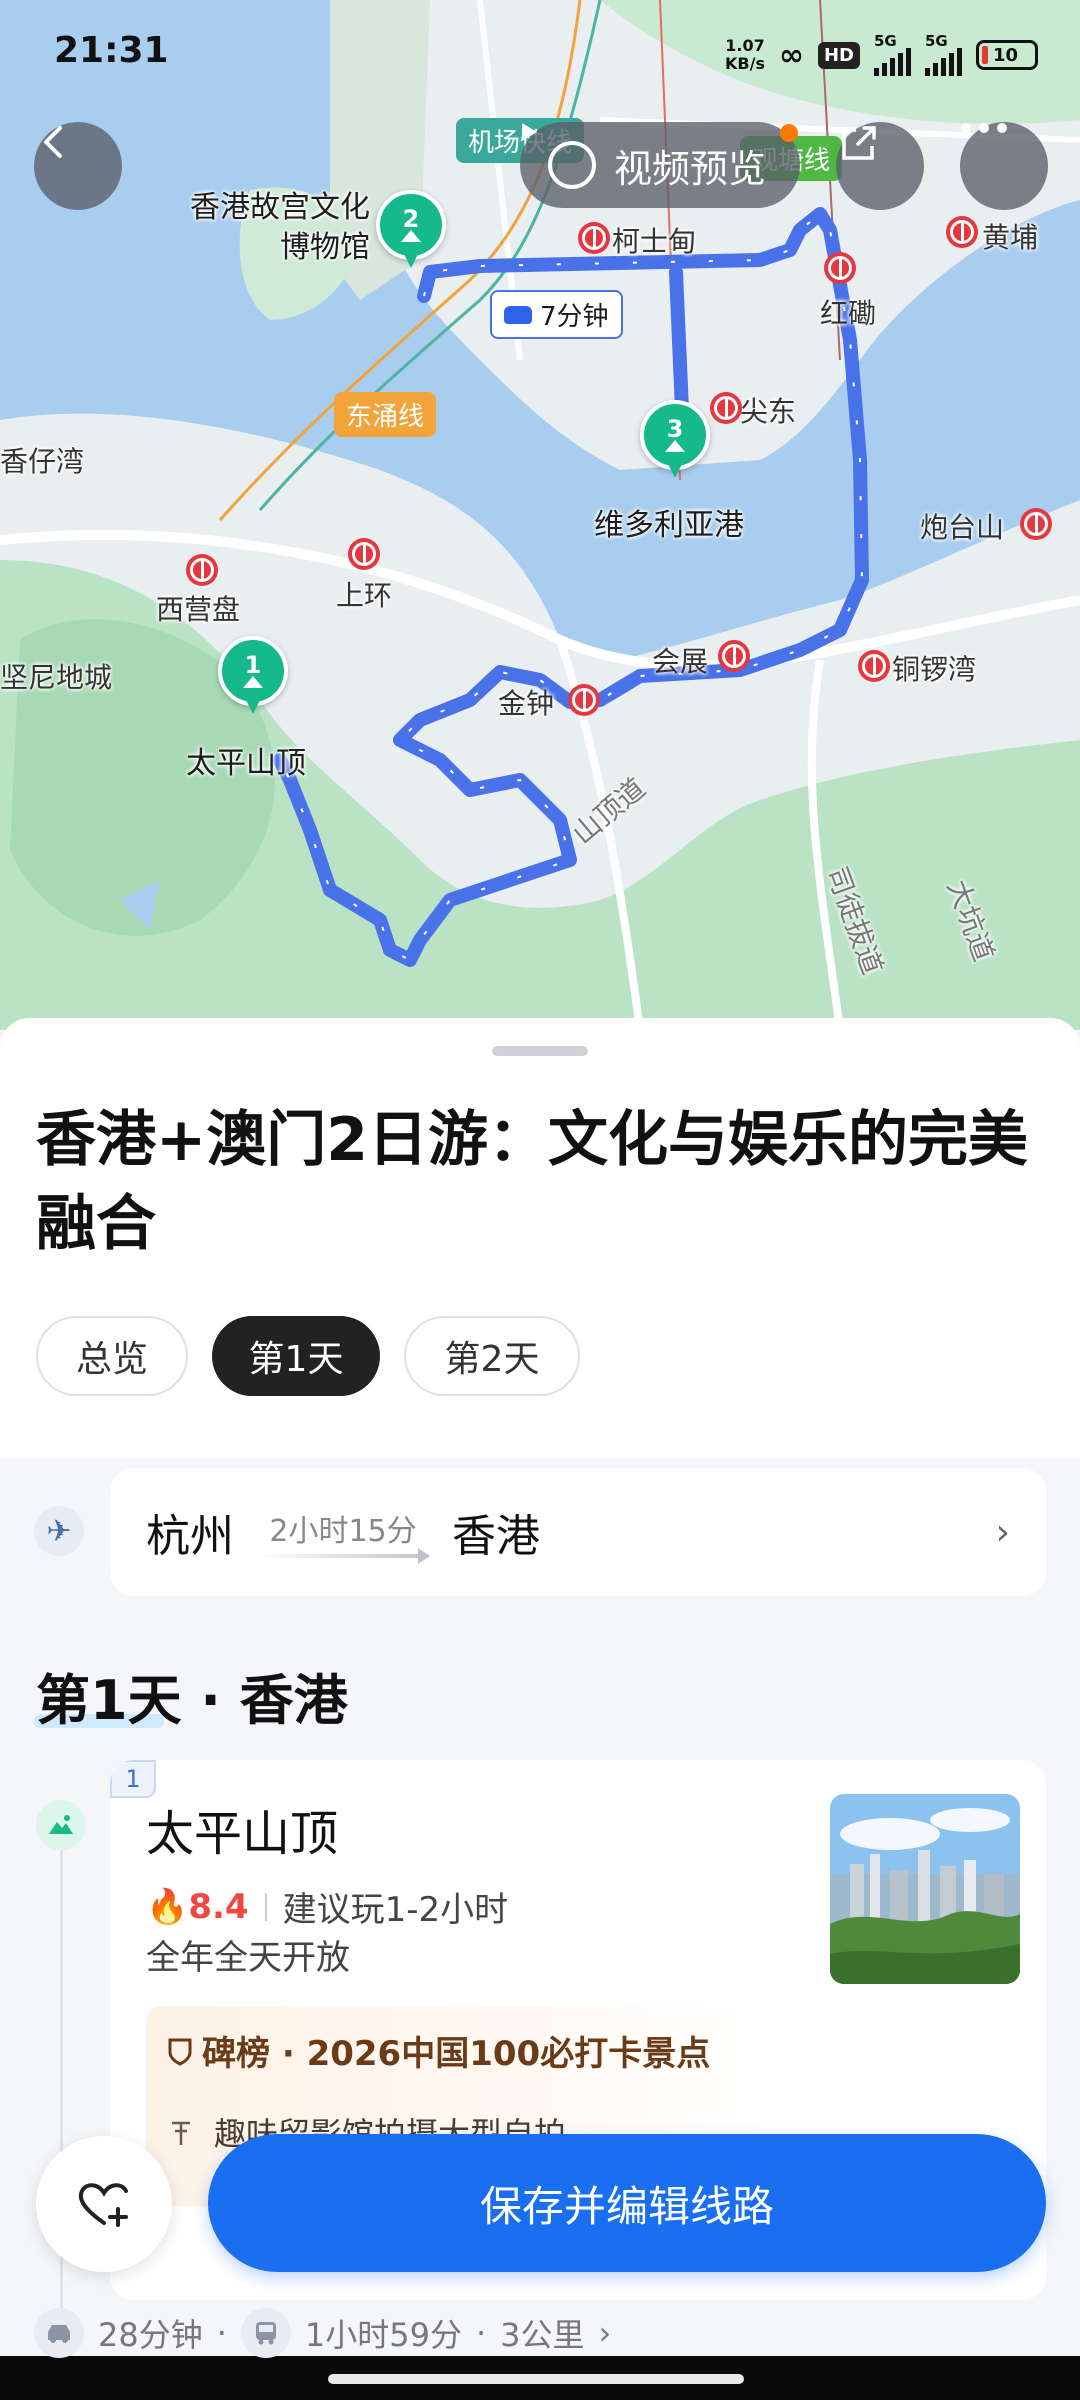 The image size is (1080, 2400). Describe the element at coordinates (496, 1536) in the screenshot. I see `flight-to: 香港` at that location.